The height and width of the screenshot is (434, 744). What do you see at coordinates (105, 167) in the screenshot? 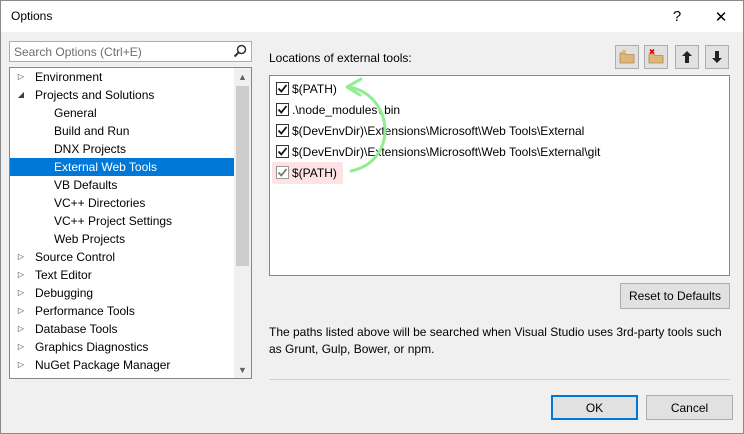
I see `tree-item-label: External Web Tools` at bounding box center [105, 167].